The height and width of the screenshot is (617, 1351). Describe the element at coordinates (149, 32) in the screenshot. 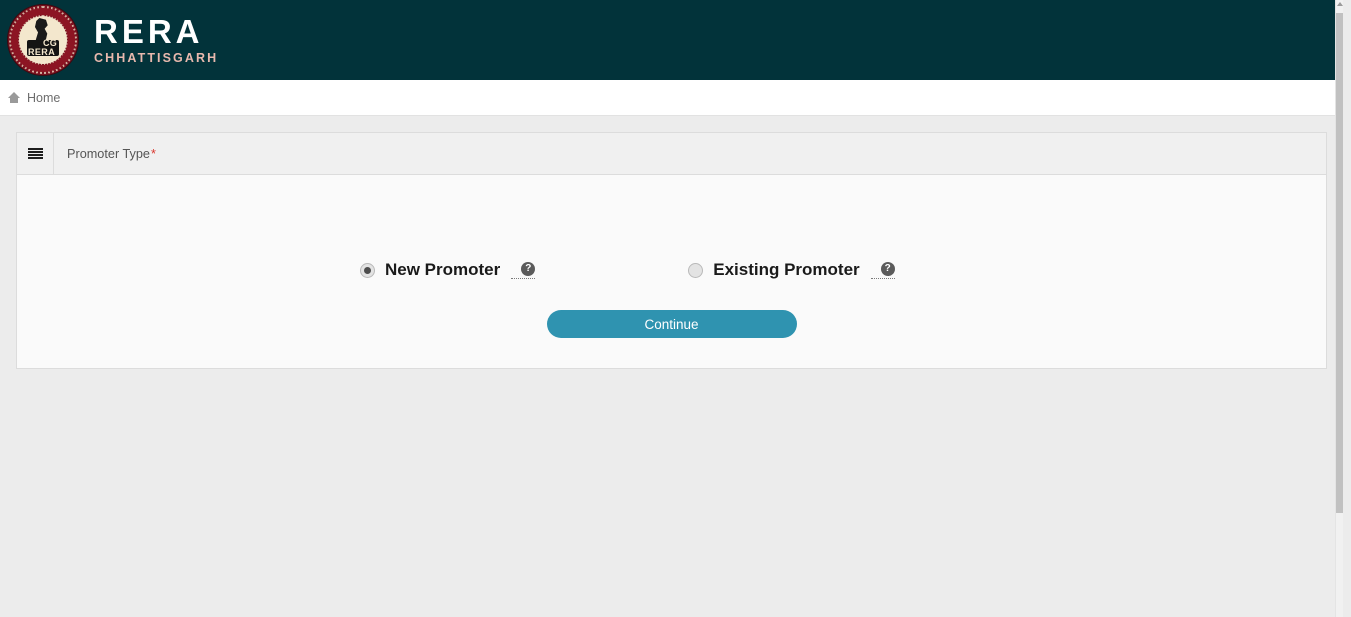

I see `brand-title: RERA` at that location.